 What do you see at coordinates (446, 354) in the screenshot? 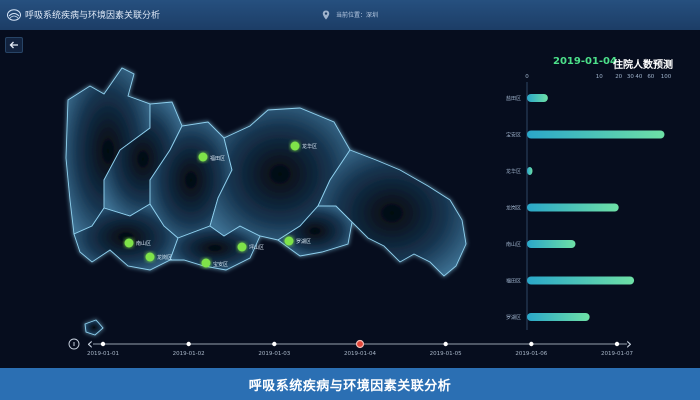
I see `timeline-date-label: 2019-01-05` at bounding box center [446, 354].